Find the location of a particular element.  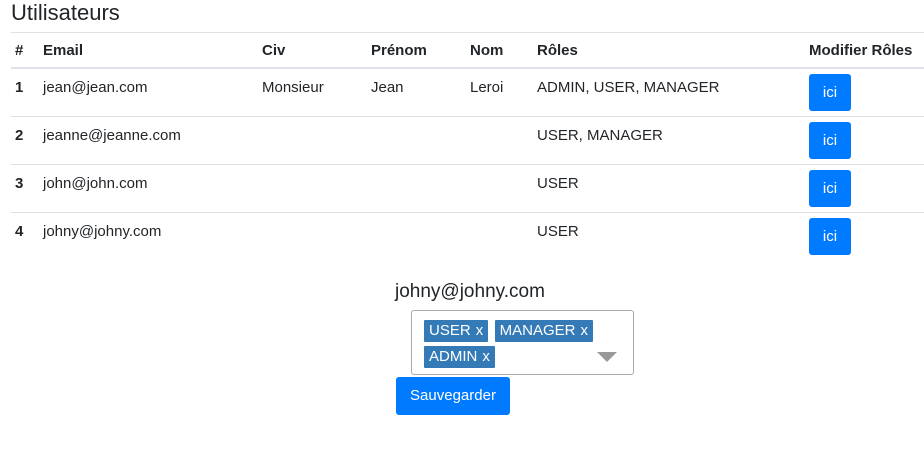

col-header-roles: Rôles is located at coordinates (669, 50).